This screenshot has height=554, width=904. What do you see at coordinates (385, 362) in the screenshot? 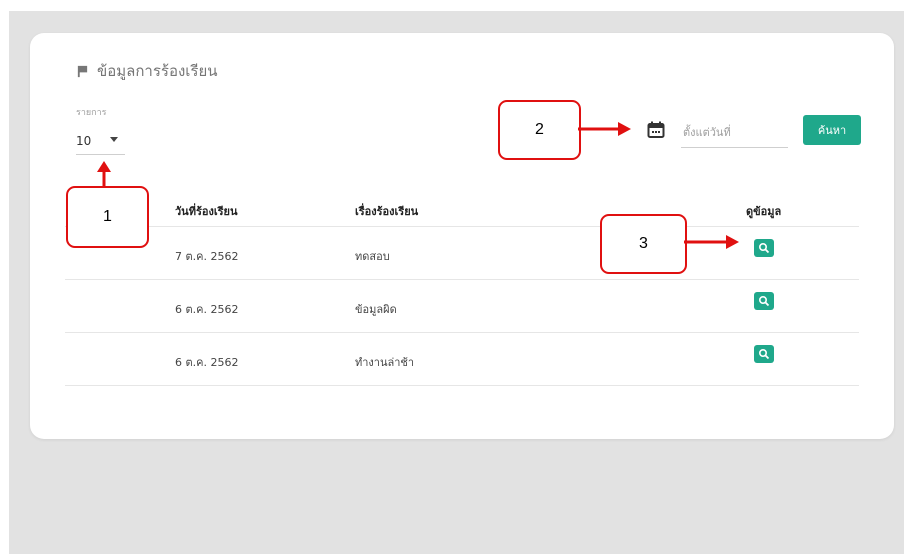
I see `row-subject: ทำงานล่าช้า` at bounding box center [385, 362].